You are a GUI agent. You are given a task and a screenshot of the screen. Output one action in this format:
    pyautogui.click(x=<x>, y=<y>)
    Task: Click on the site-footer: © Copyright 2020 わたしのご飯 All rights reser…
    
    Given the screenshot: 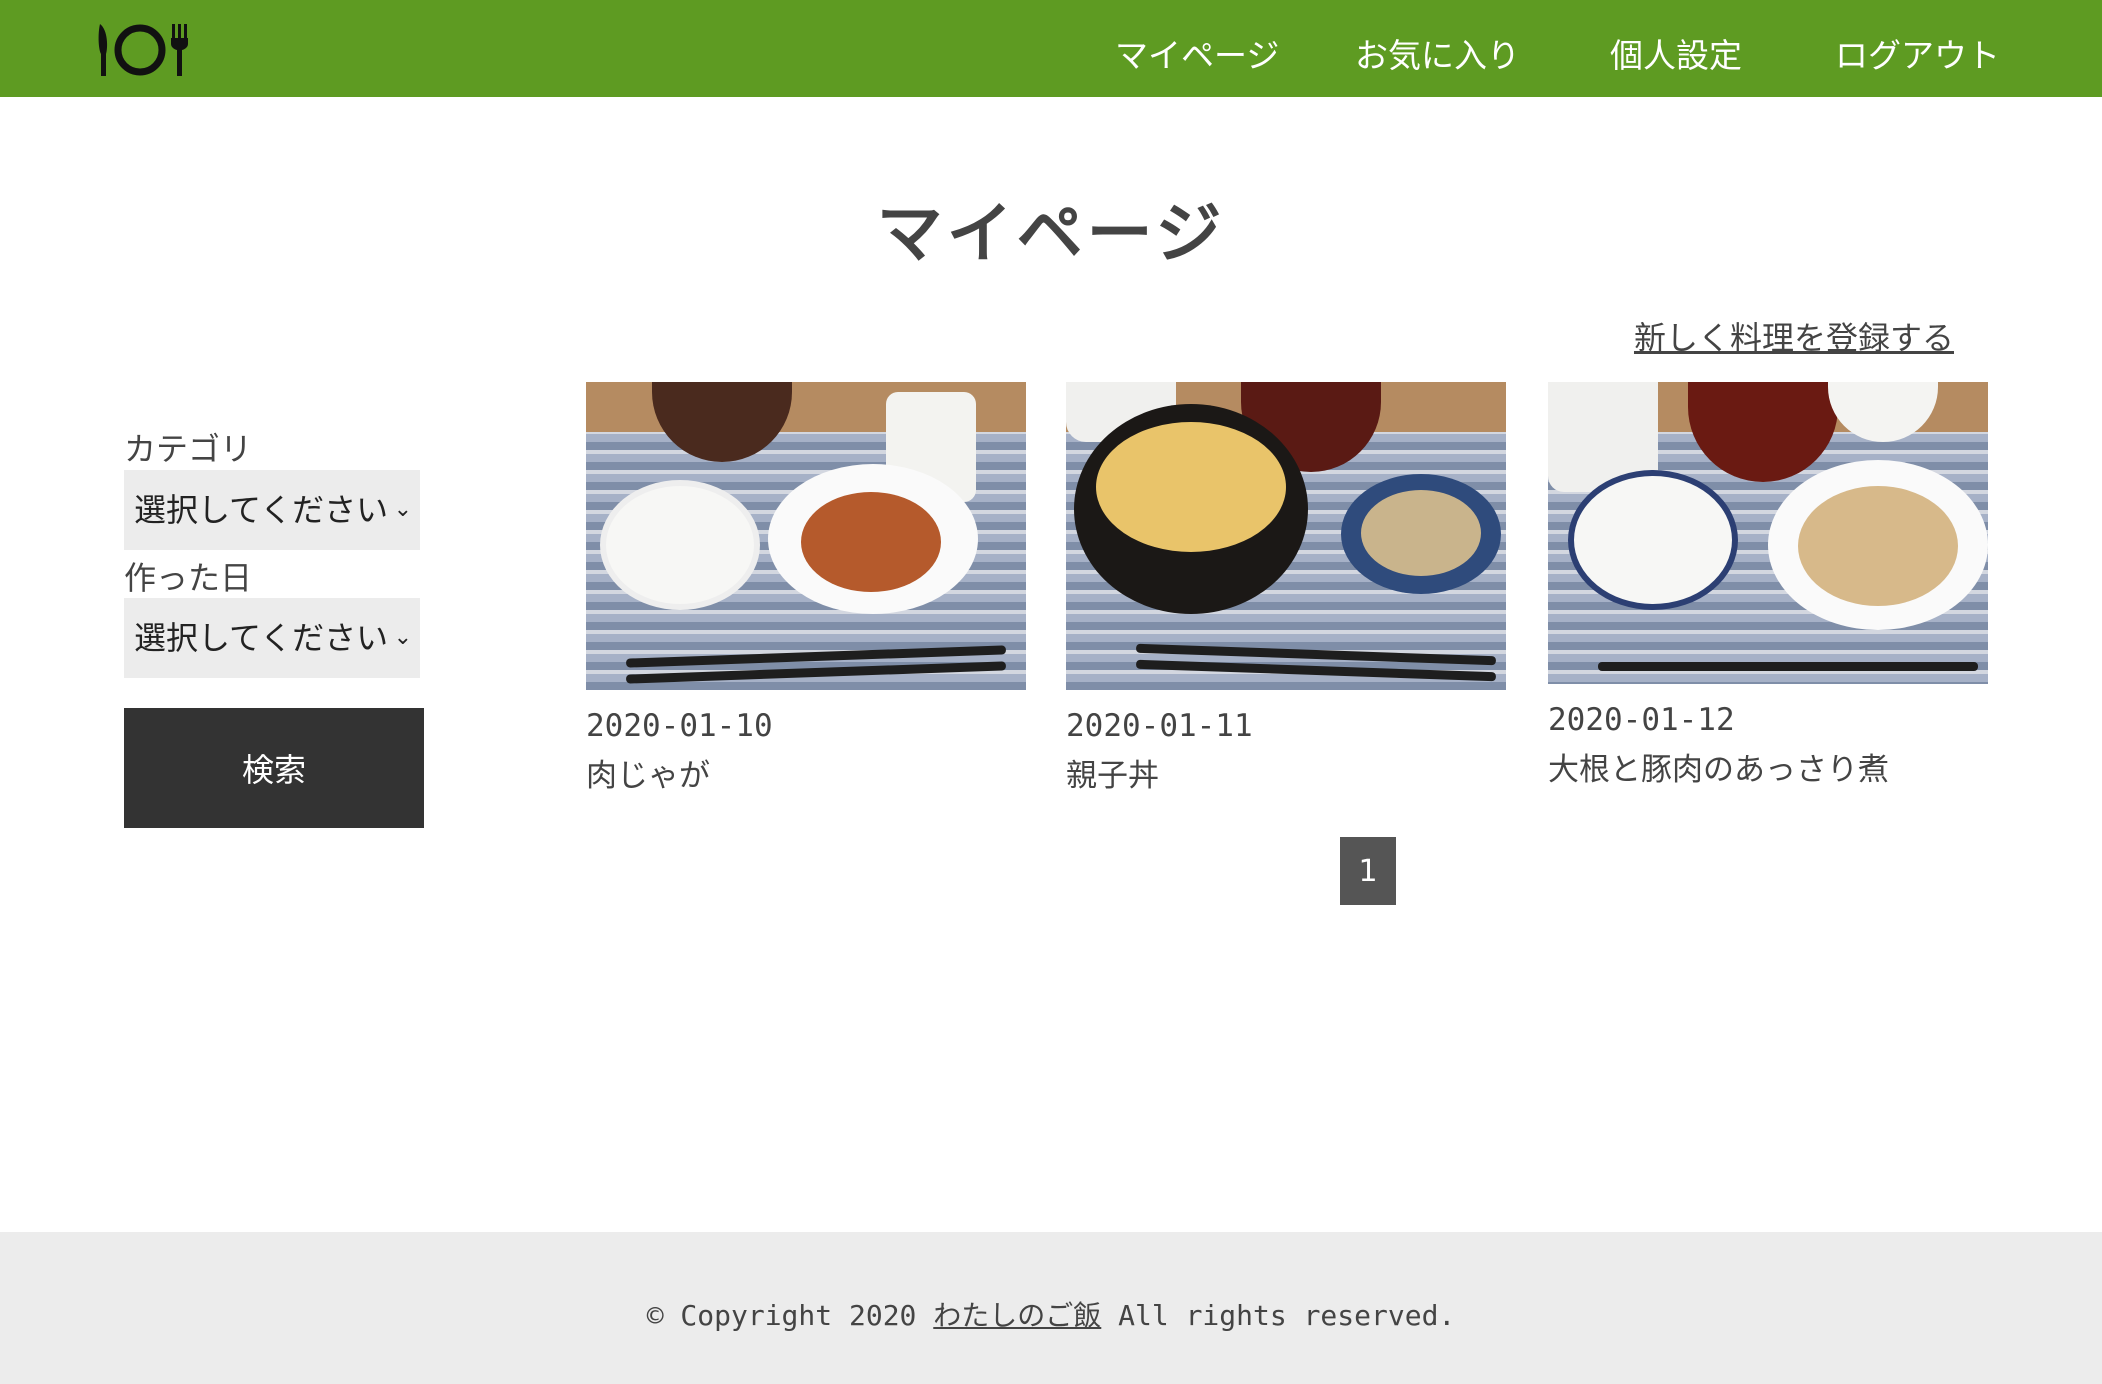 What is the action you would take?
    pyautogui.click(x=1051, y=1308)
    